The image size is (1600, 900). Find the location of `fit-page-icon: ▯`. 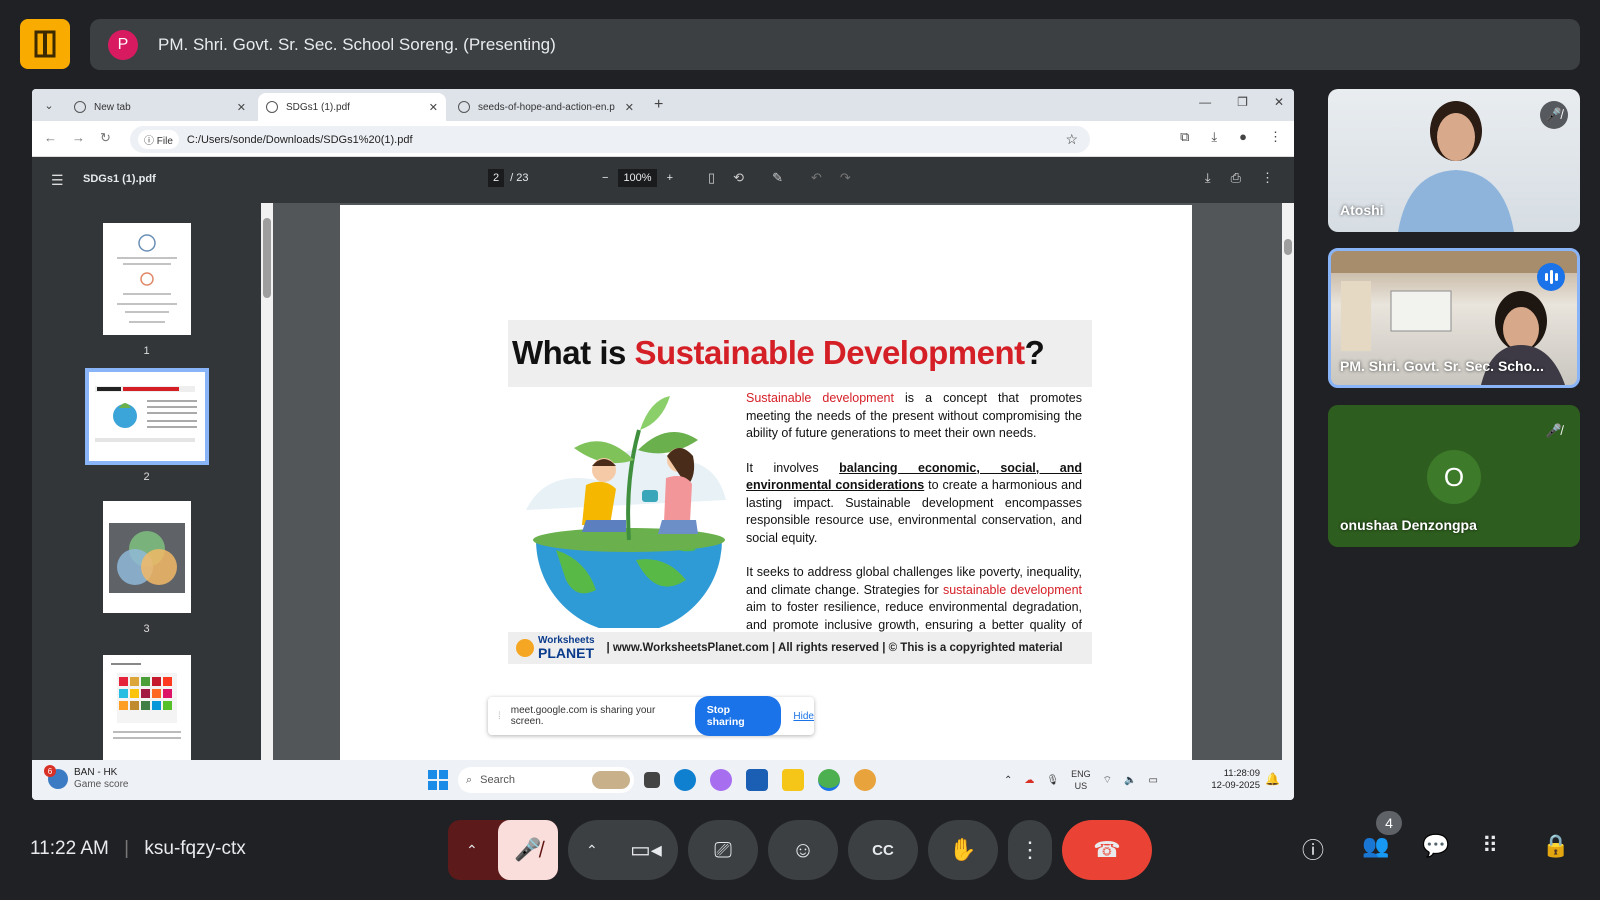

fit-page-icon: ▯ is located at coordinates (711, 178).